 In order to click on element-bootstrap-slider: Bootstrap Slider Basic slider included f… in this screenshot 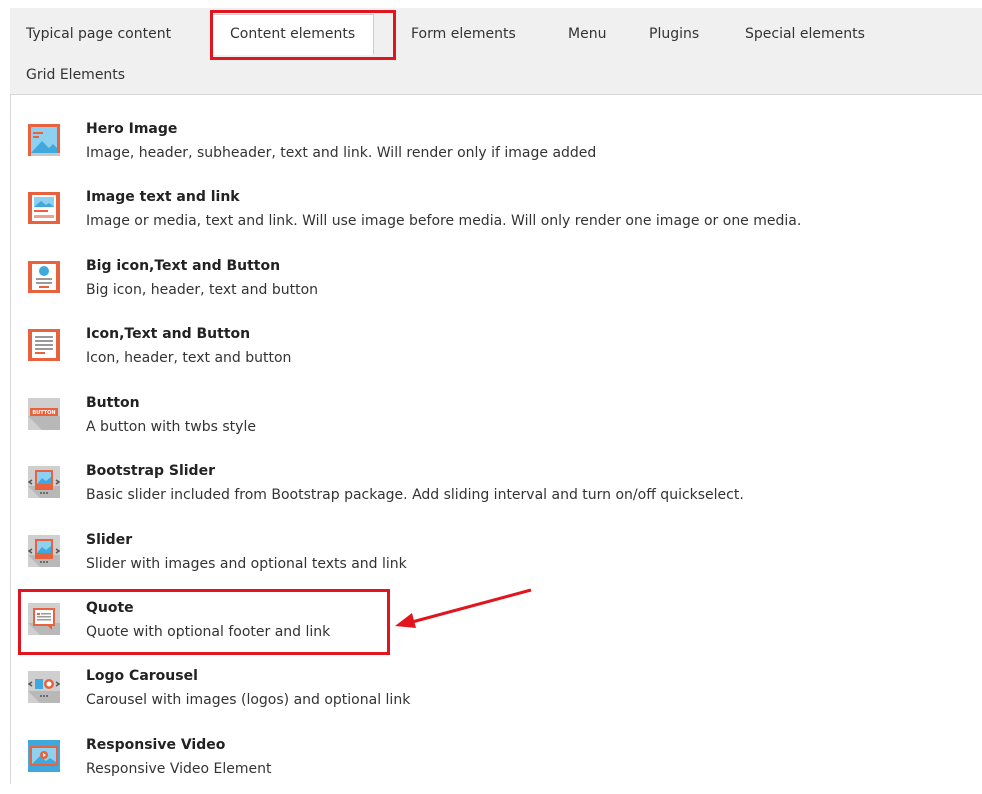, I will do `click(499, 491)`.